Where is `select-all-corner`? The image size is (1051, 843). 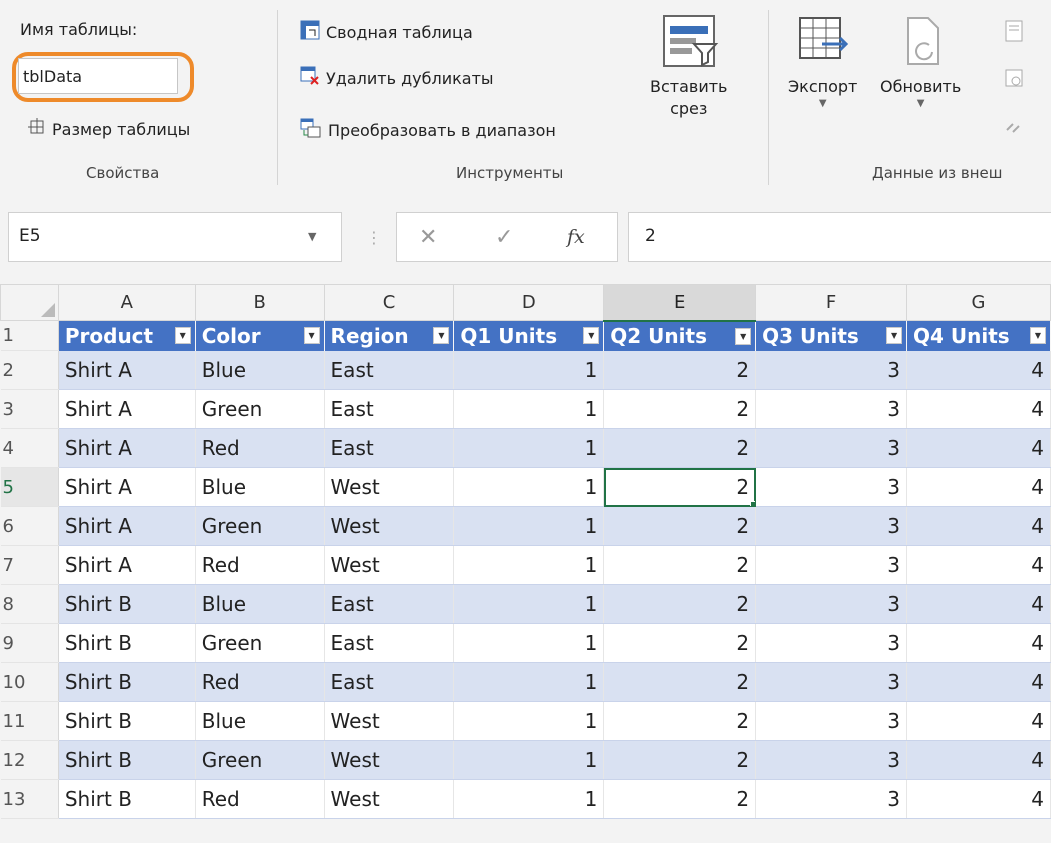
select-all-corner is located at coordinates (29, 302).